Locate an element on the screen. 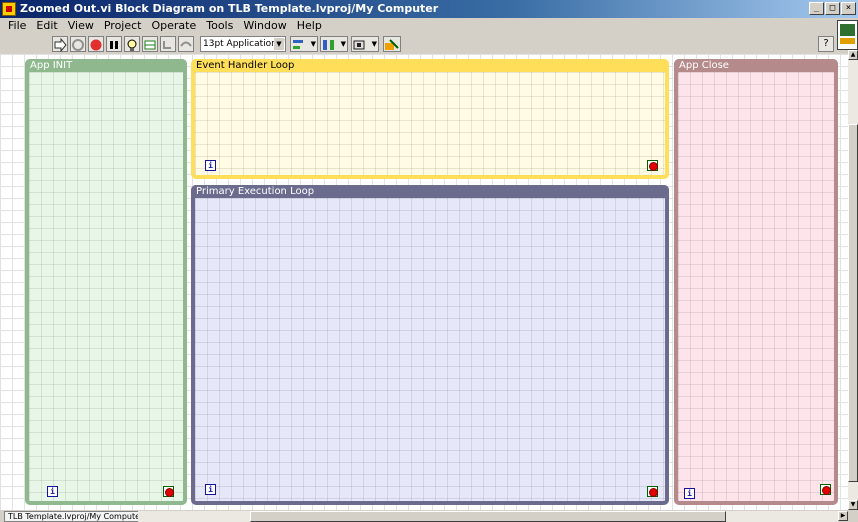  context-help-button: ? is located at coordinates (826, 44).